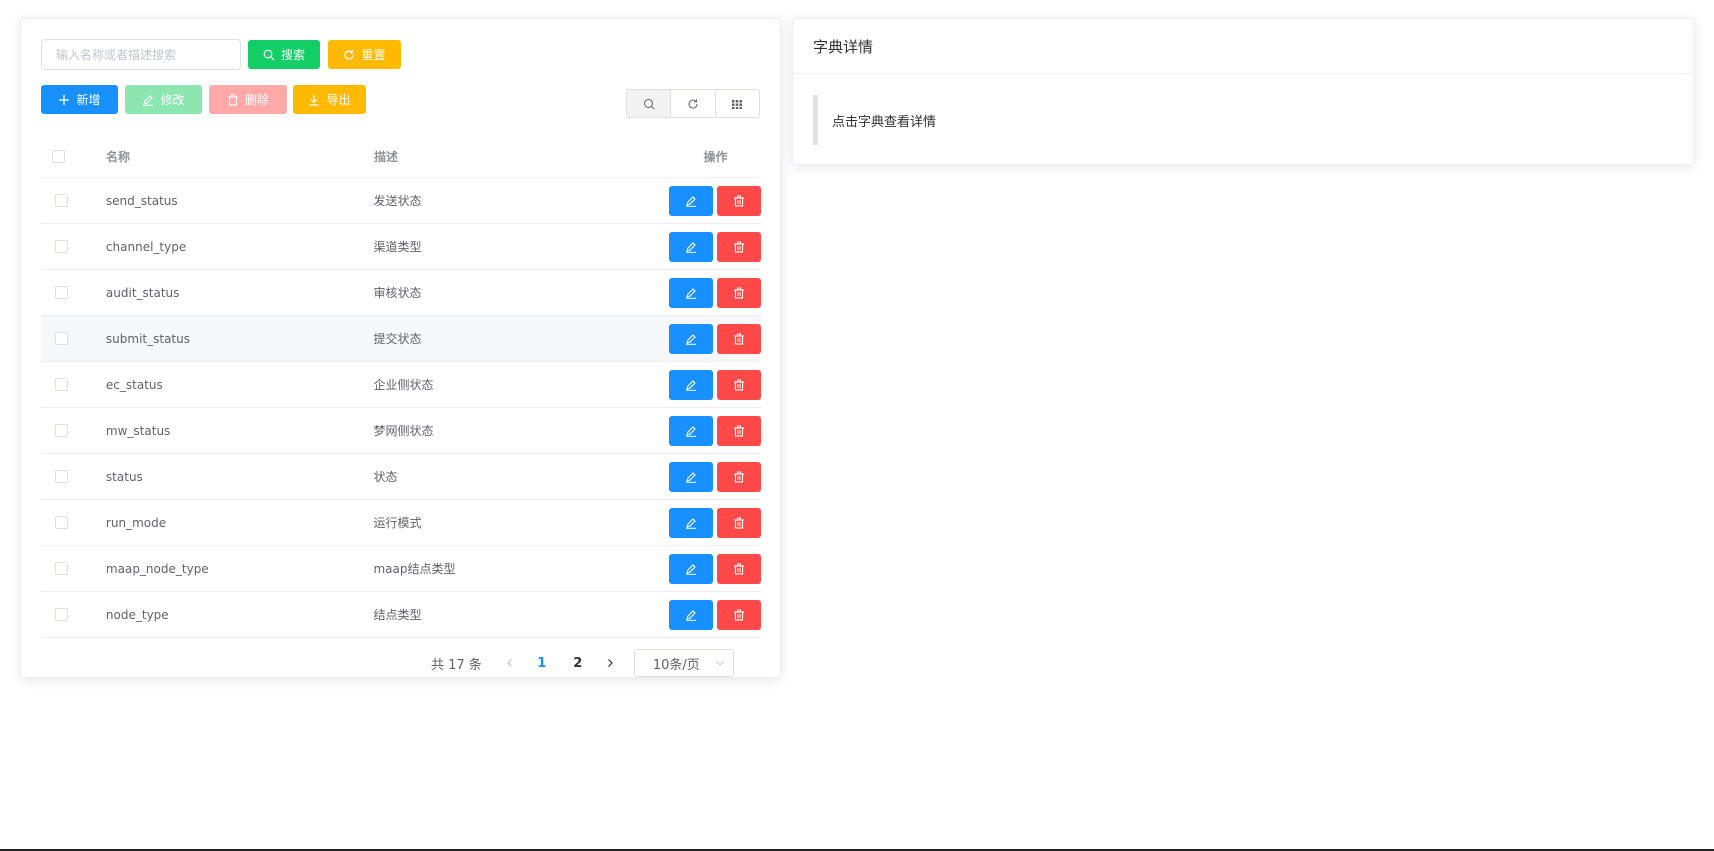 This screenshot has height=851, width=1714. I want to click on page-size-select: 10条/页, so click(683, 663).